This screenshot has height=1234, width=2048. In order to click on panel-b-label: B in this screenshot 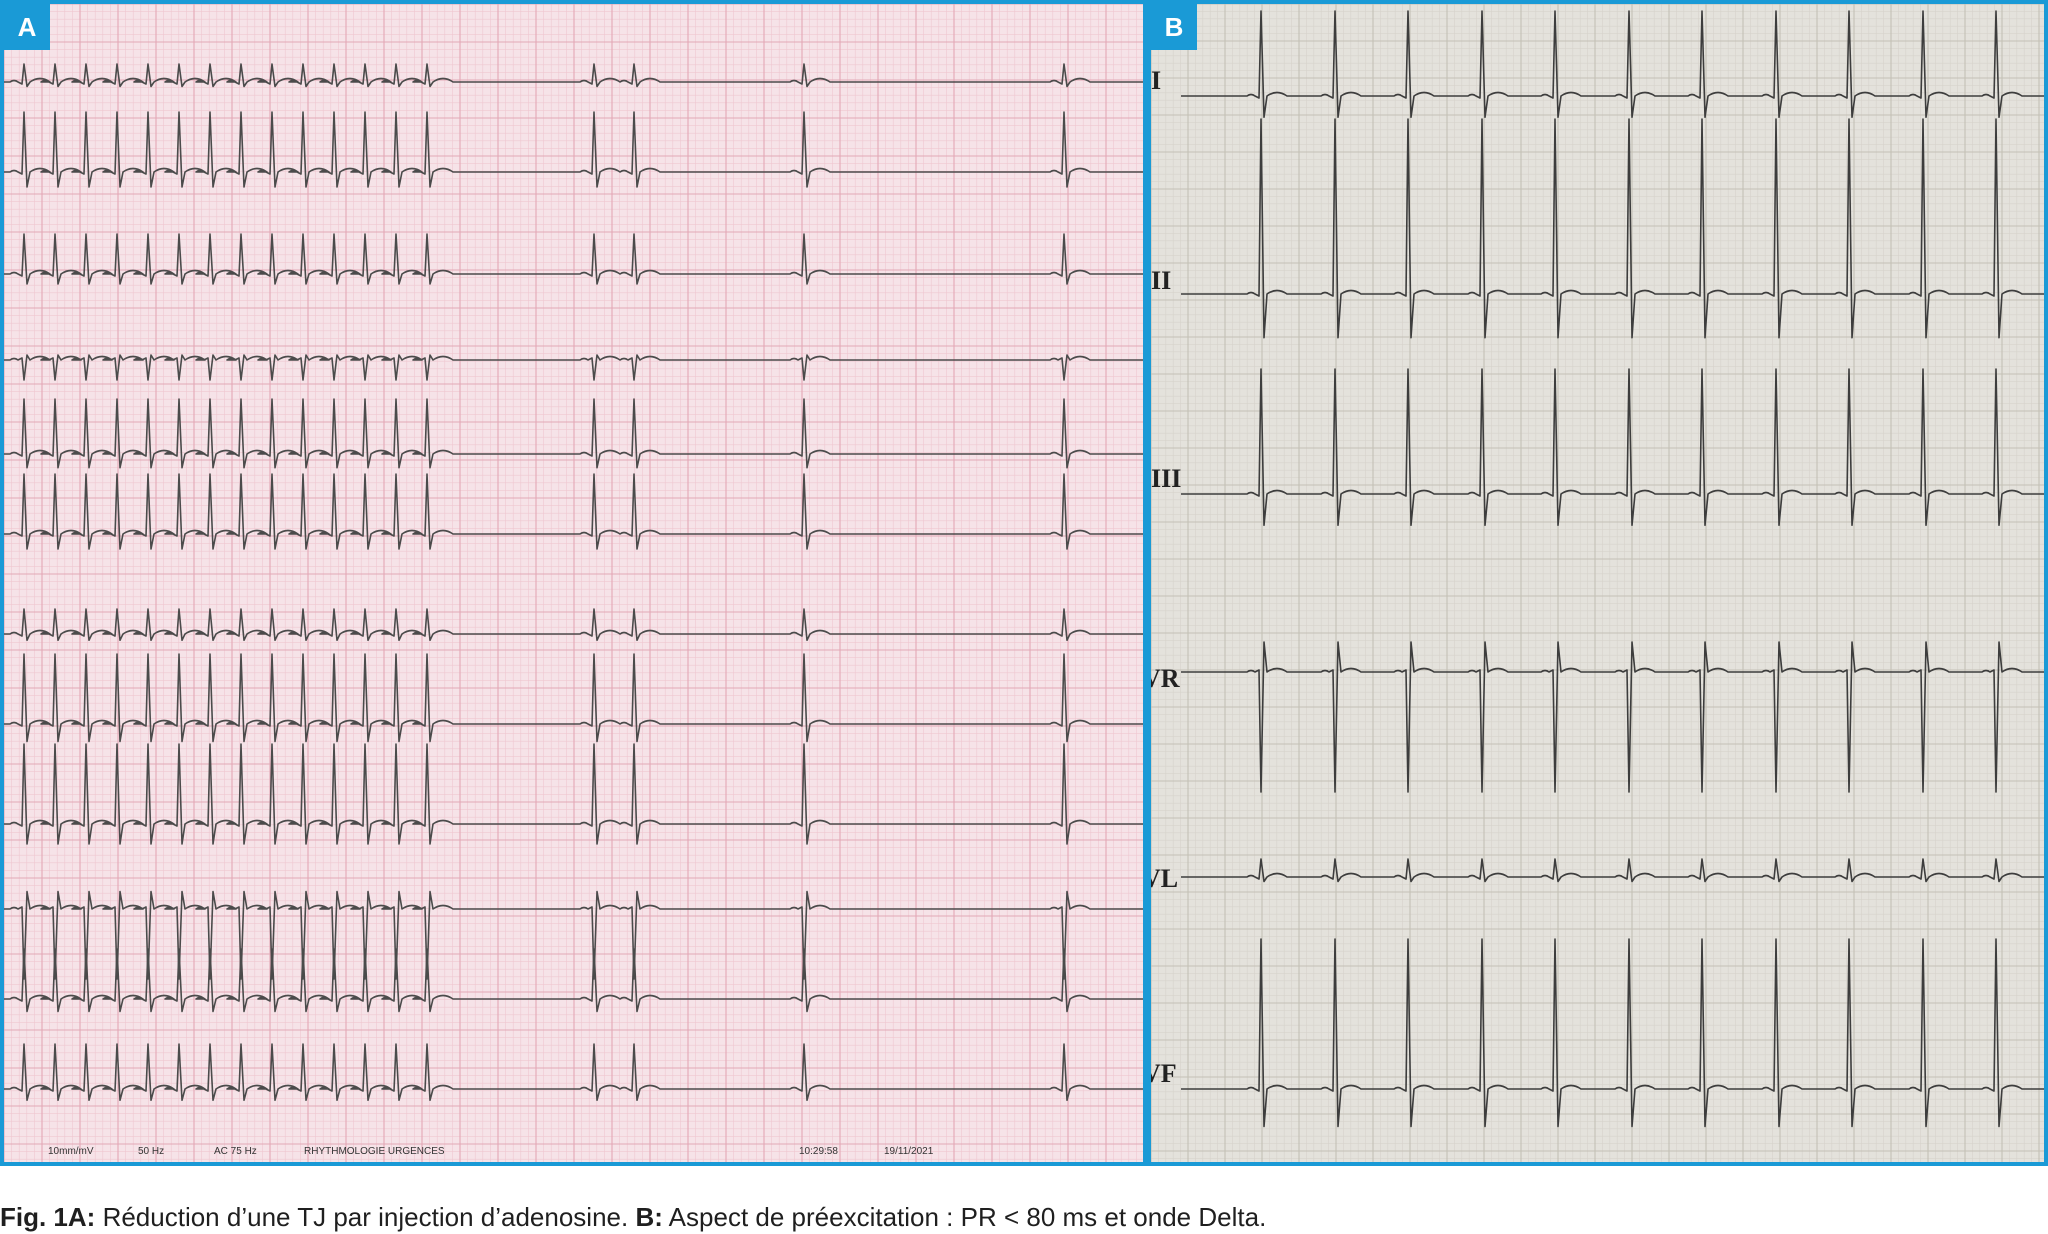, I will do `click(1174, 27)`.